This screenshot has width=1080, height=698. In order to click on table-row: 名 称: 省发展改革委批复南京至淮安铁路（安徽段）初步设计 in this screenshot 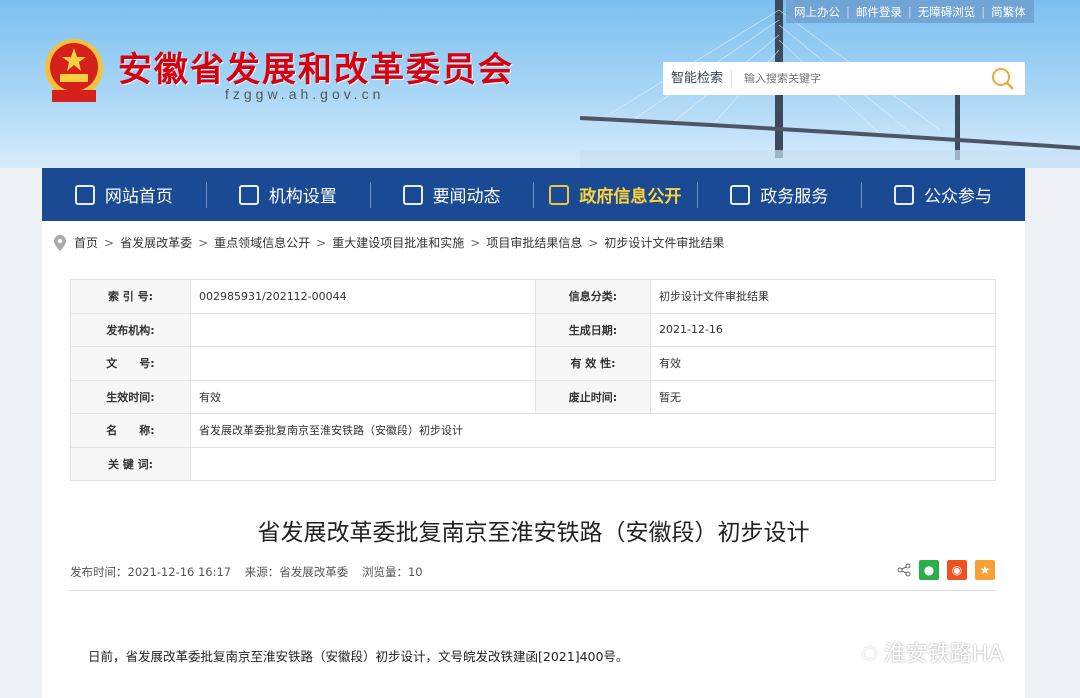, I will do `click(533, 430)`.